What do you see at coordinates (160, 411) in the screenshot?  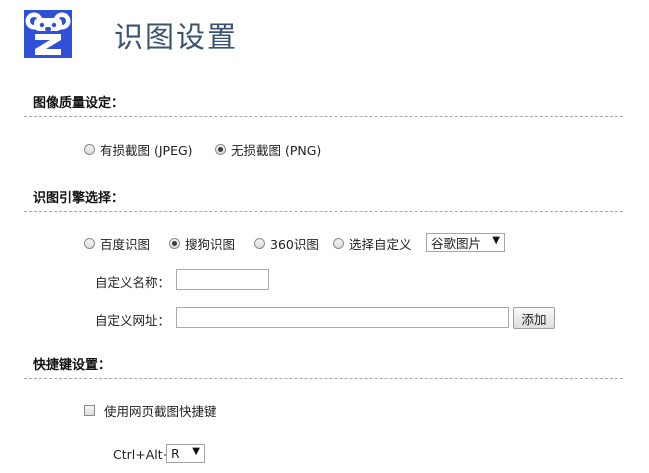 I see `shortcut-checkbox-label: 使用网页截图快捷键` at bounding box center [160, 411].